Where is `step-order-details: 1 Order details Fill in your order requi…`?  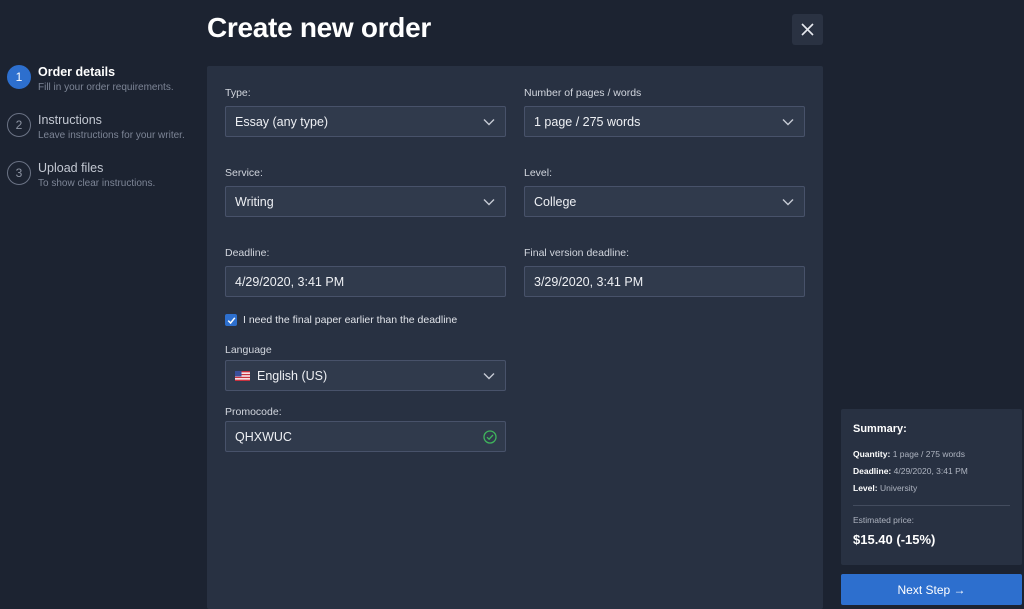
step-order-details: 1 Order details Fill in your order requi… is located at coordinates (104, 88).